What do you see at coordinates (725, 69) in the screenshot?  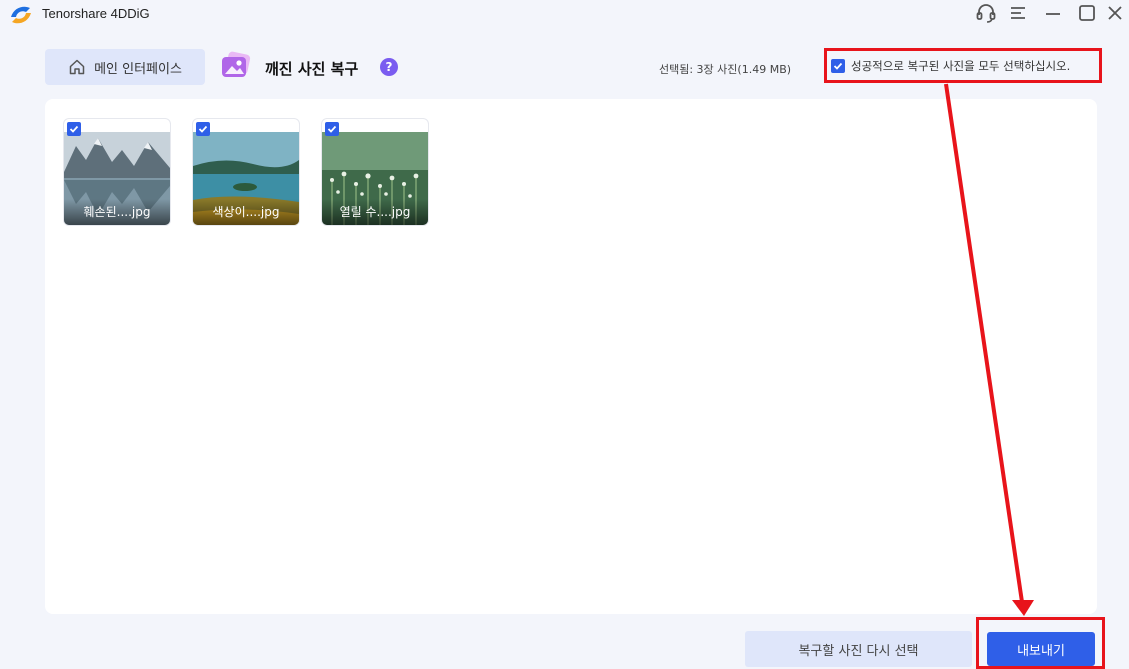 I see `selected-count-info: 선택됨: 3장 사진(1.49 MB)` at bounding box center [725, 69].